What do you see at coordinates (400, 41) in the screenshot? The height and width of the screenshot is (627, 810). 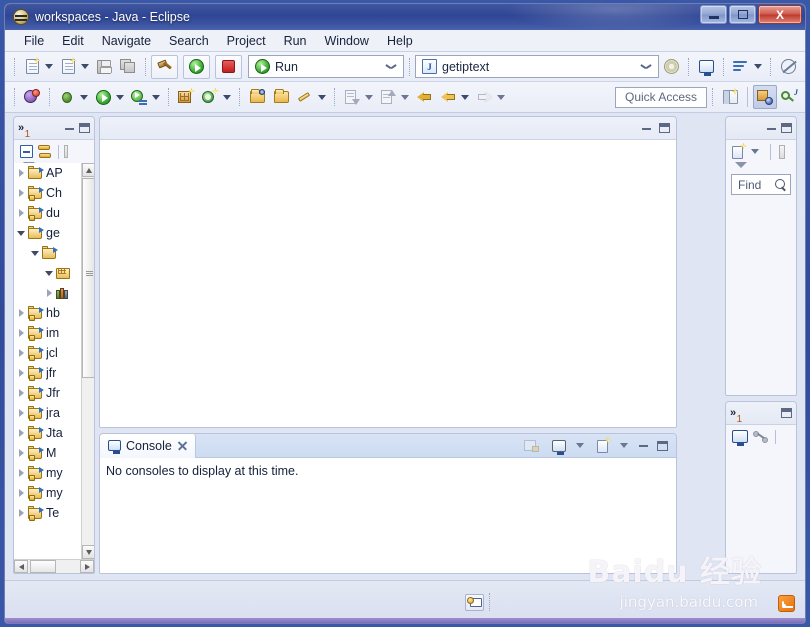 I see `menu-help: Help` at bounding box center [400, 41].